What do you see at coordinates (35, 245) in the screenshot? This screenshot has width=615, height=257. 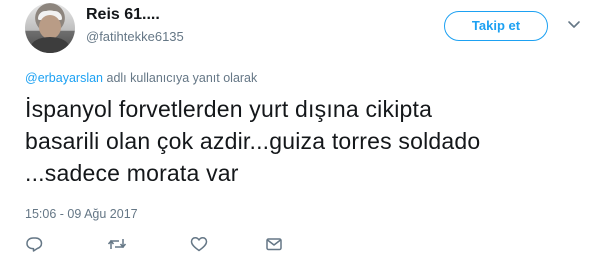 I see `reply-icon` at bounding box center [35, 245].